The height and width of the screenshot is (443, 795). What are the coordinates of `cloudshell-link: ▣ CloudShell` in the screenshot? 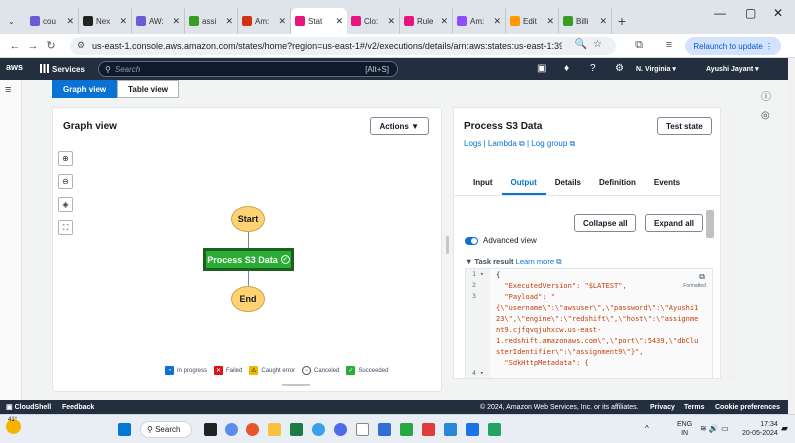 It's located at (28, 407).